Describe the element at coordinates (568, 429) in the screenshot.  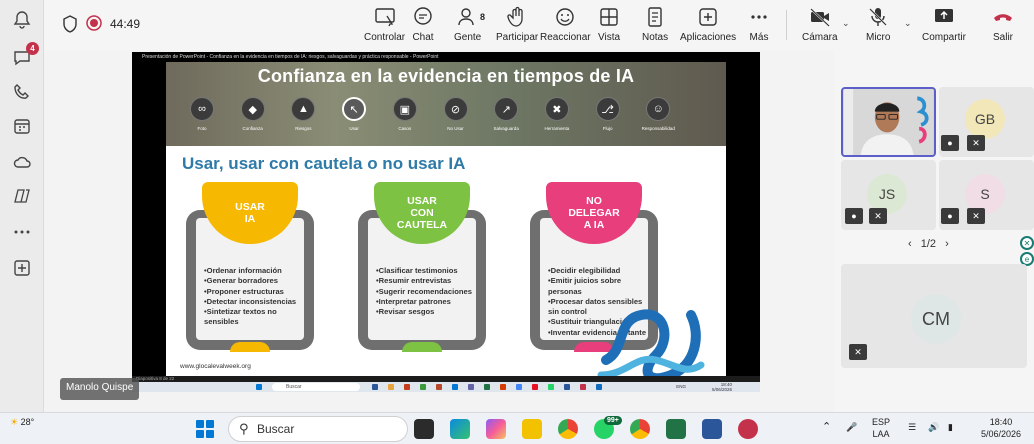
I see `chrome-icon` at that location.